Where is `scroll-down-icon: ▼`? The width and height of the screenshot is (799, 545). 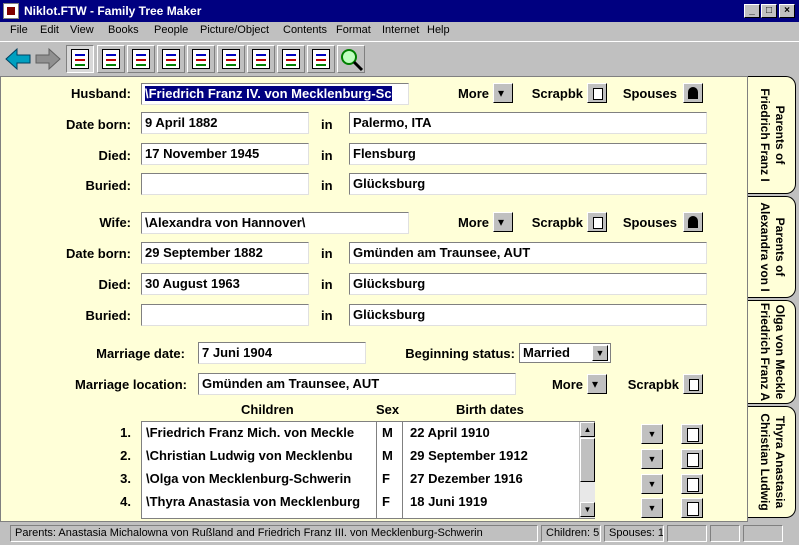
scroll-down-icon: ▼ is located at coordinates (587, 509).